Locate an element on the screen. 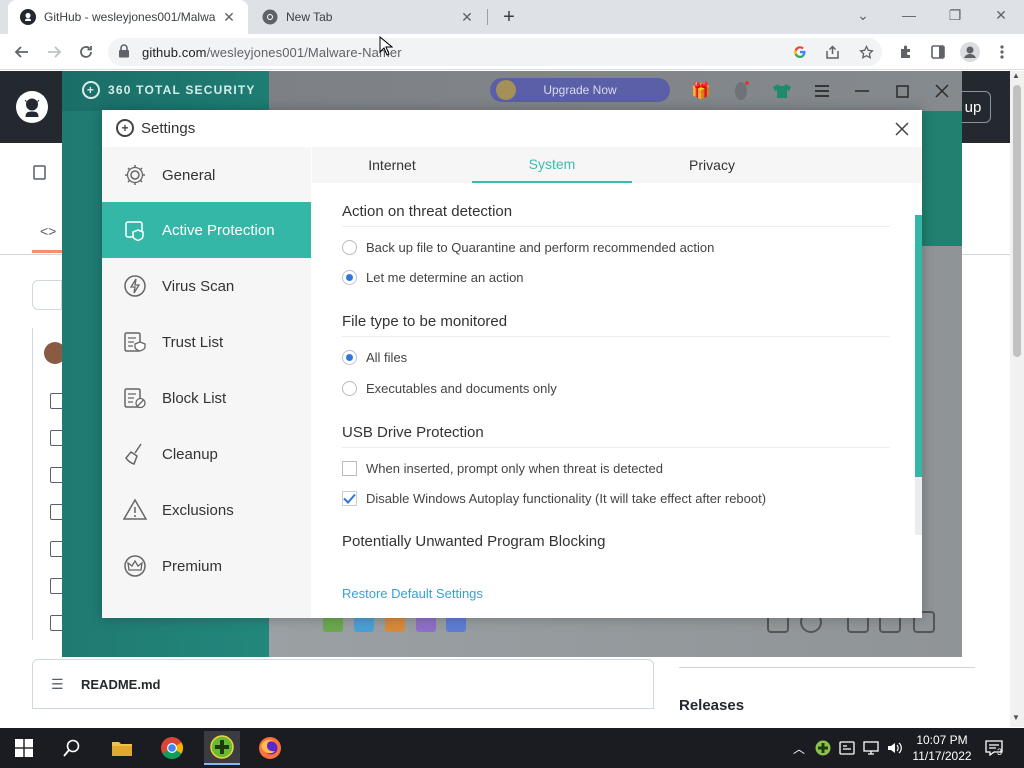  network-icon is located at coordinates (871, 748).